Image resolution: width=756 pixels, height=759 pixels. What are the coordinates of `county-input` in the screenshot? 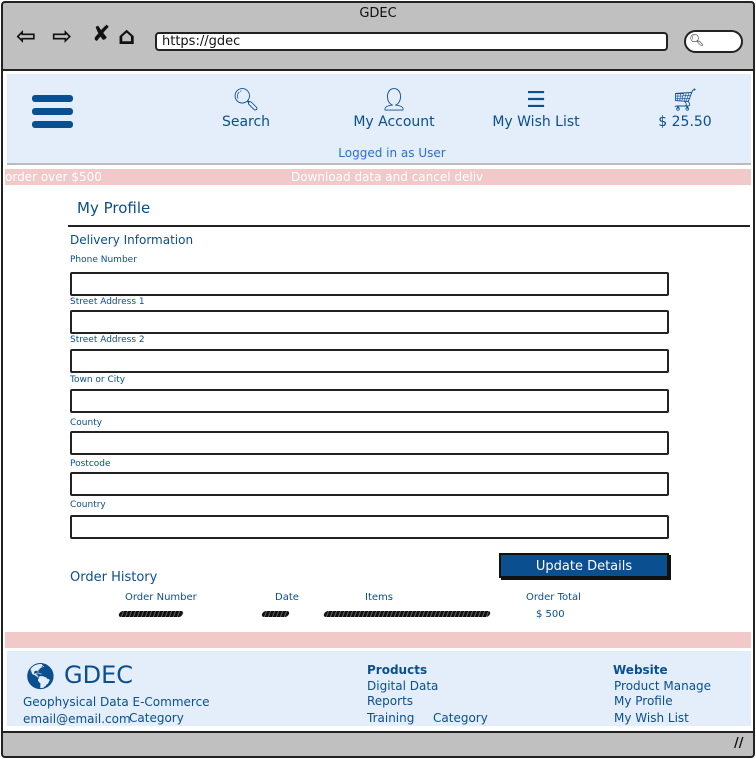 It's located at (369, 443).